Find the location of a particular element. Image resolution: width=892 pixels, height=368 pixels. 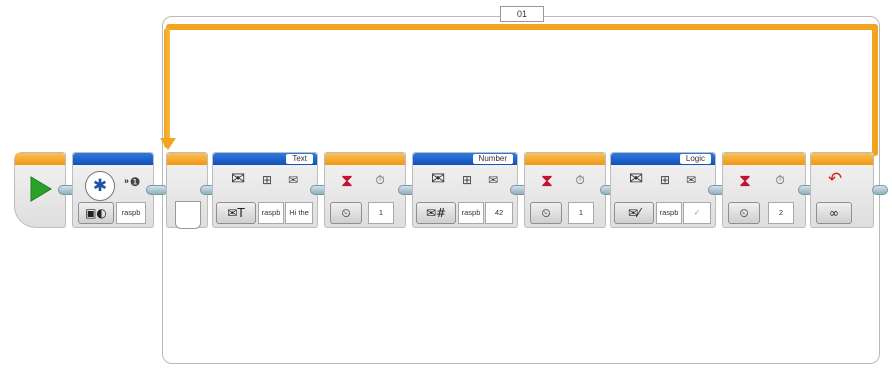

send-number-type-label: Number is located at coordinates (492, 159).